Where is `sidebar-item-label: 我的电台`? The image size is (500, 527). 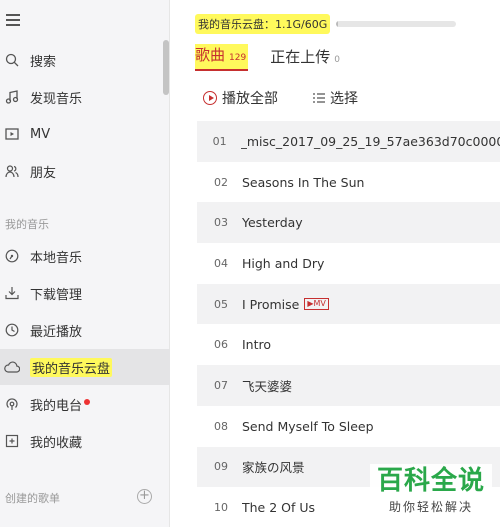 sidebar-item-label: 我的电台 is located at coordinates (56, 406).